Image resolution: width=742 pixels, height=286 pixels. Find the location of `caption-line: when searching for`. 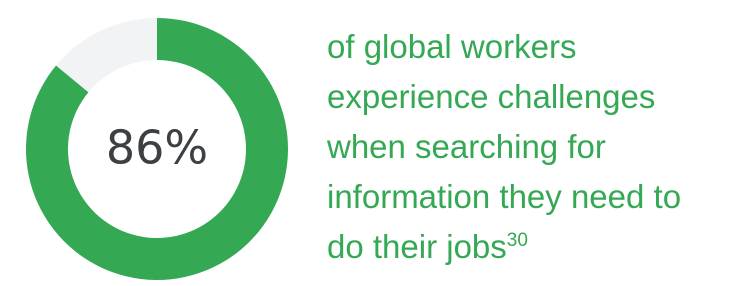

caption-line: when searching for is located at coordinates (466, 146).